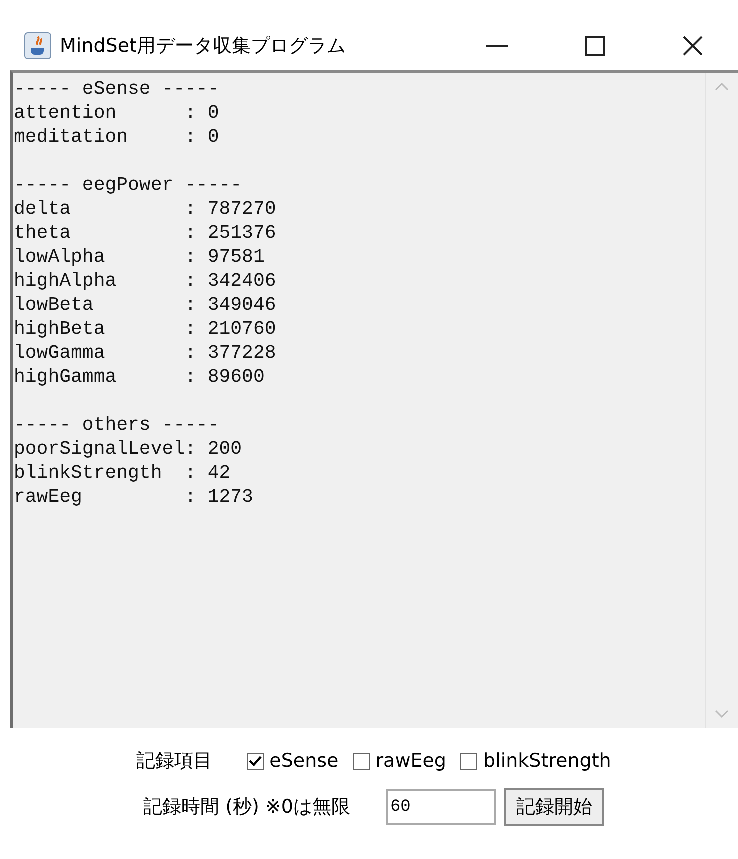 The width and height of the screenshot is (738, 859). Describe the element at coordinates (117, 113) in the screenshot. I see `output-line: attention : 0` at that location.